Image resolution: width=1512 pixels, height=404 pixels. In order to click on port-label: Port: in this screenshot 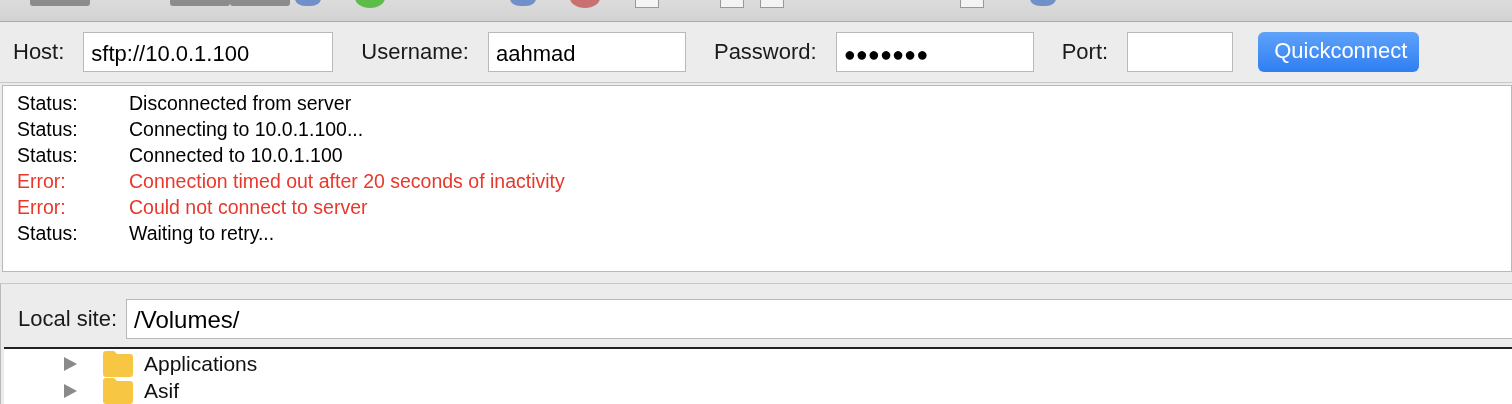, I will do `click(1085, 52)`.